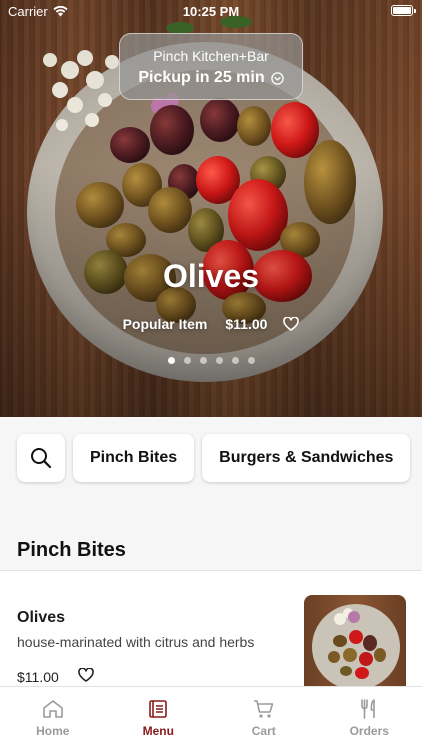 The image size is (422, 750). I want to click on popular-item-tag: Popular Item, so click(165, 324).